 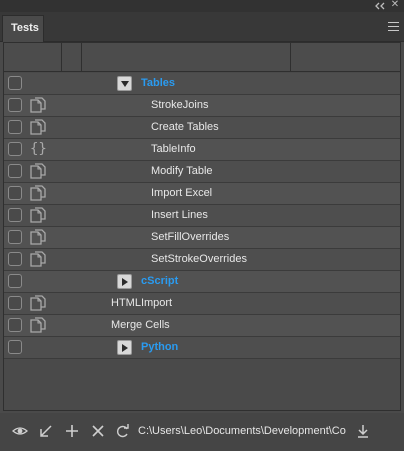 What do you see at coordinates (202, 304) in the screenshot?
I see `script-row: HTMLImport` at bounding box center [202, 304].